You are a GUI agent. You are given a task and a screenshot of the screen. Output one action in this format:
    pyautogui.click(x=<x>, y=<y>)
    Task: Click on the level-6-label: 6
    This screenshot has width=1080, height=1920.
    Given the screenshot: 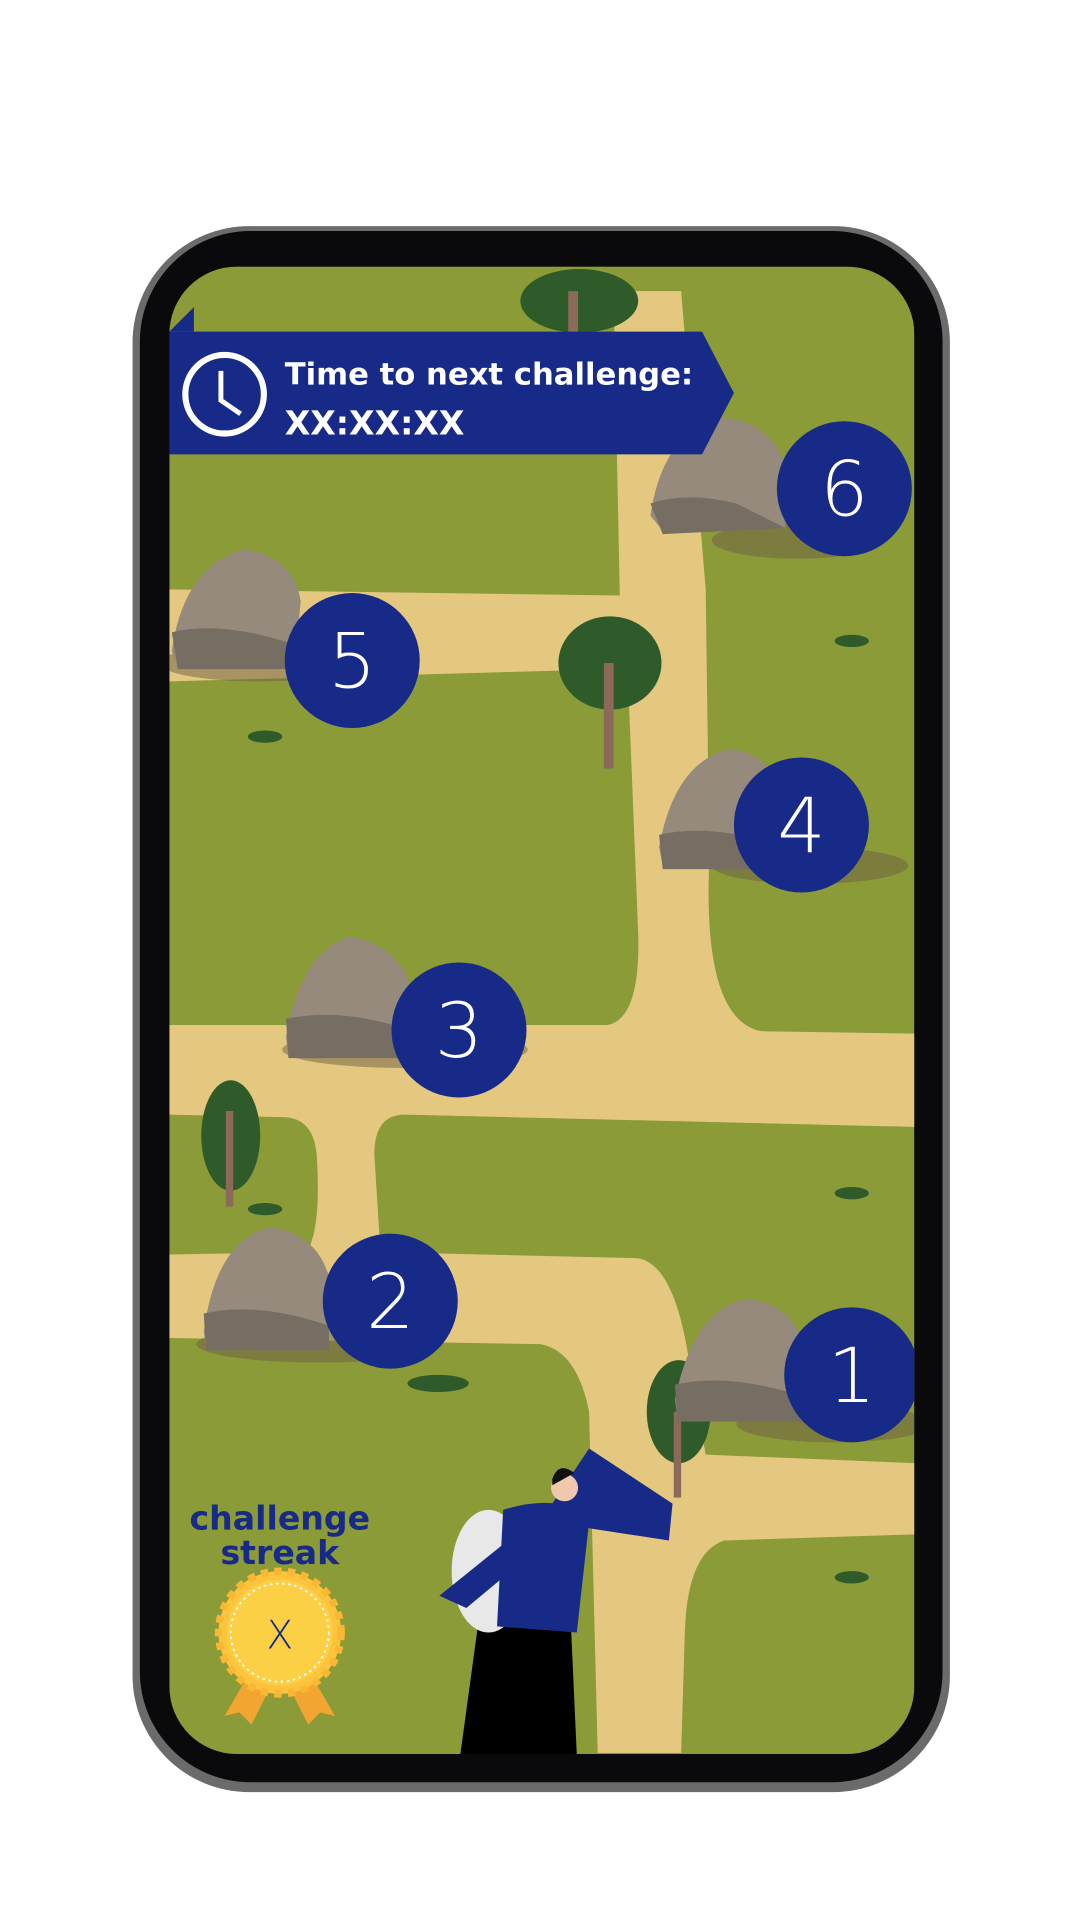 What is the action you would take?
    pyautogui.click(x=844, y=489)
    